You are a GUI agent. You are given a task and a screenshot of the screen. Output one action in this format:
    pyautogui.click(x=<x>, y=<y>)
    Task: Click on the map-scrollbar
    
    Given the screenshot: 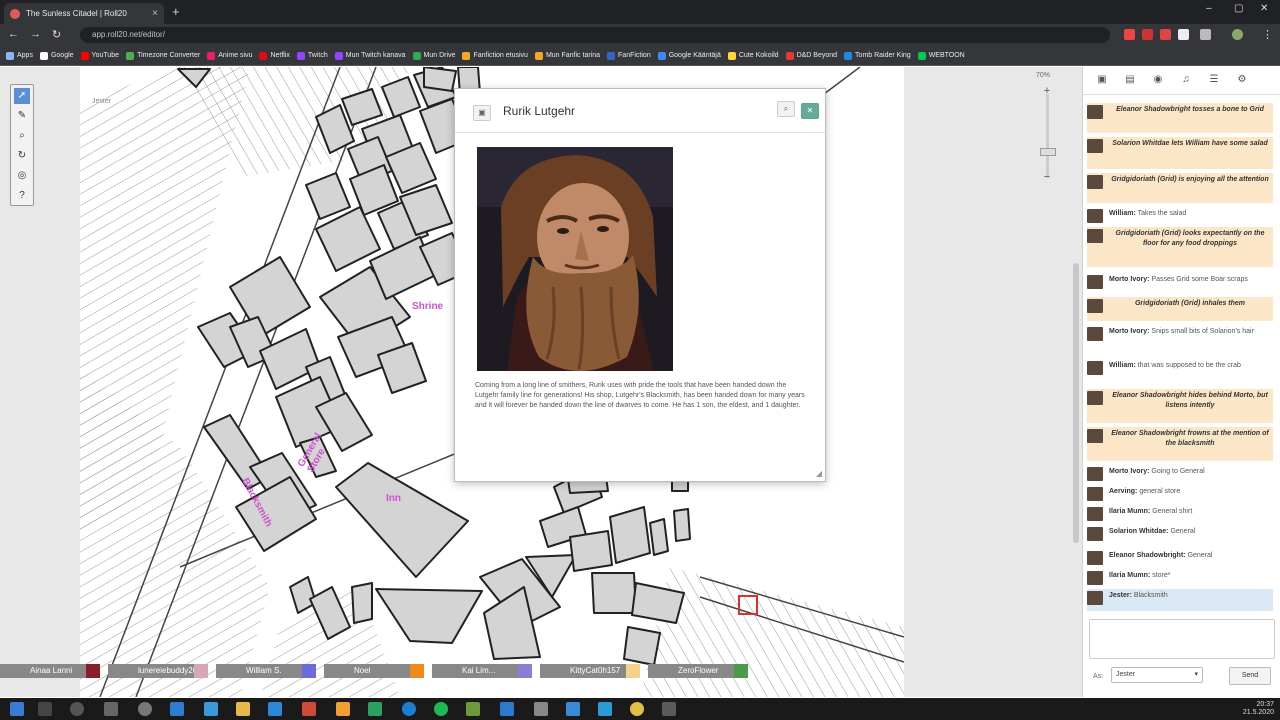 What is the action you would take?
    pyautogui.click(x=1076, y=403)
    